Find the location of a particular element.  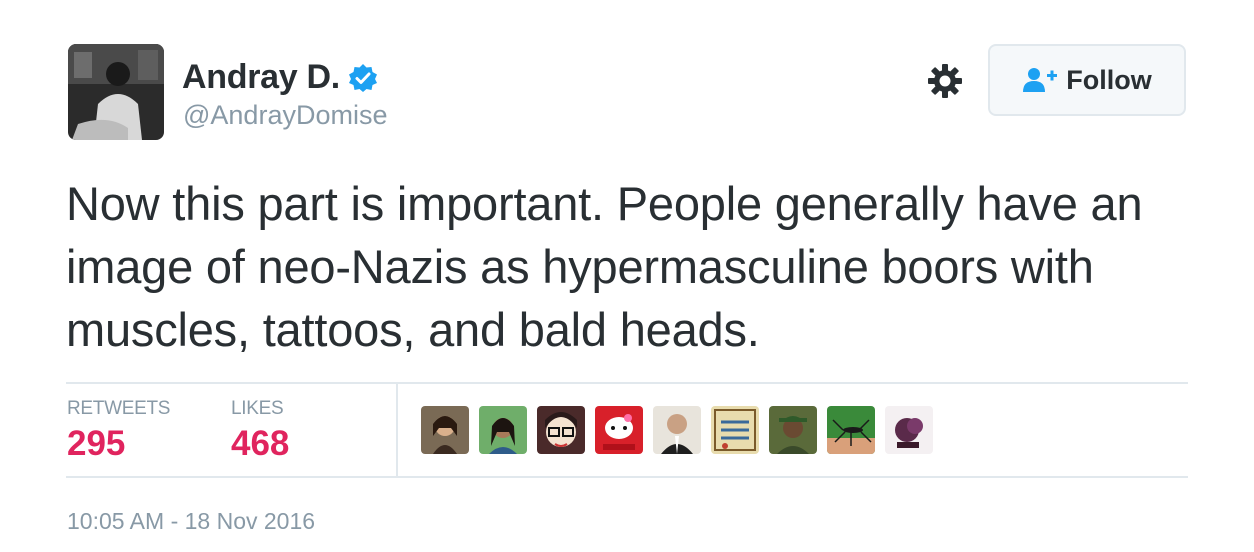

gear-icon is located at coordinates (945, 81).